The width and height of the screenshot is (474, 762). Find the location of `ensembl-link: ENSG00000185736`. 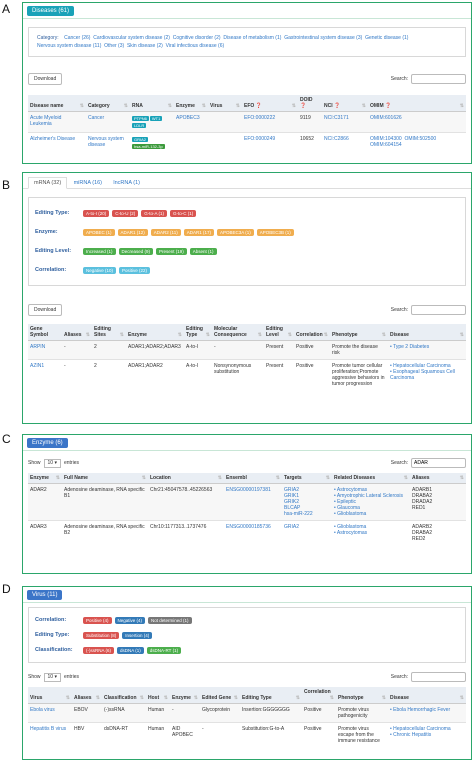

ensembl-link: ENSG00000185736 is located at coordinates (253, 532).